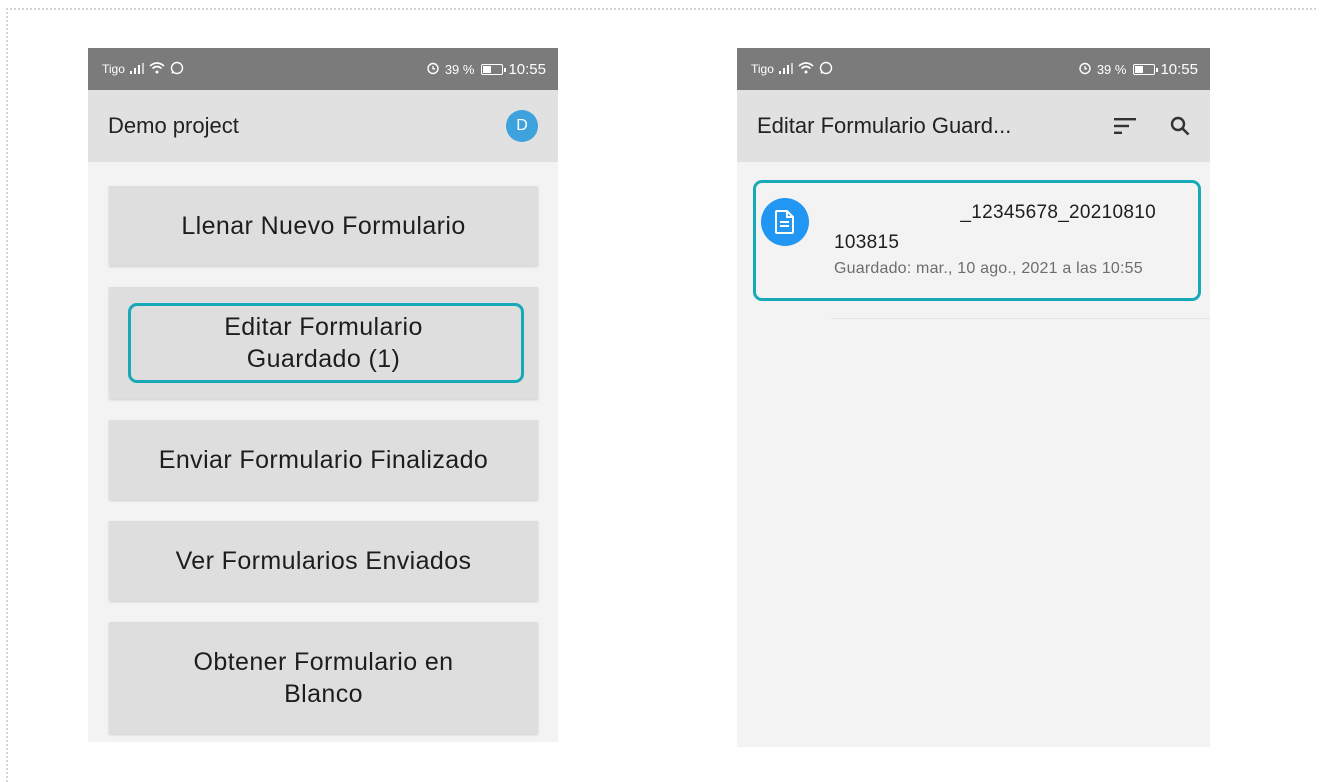 Image resolution: width=1320 pixels, height=782 pixels. I want to click on view-sent-forms-button: Ver Formularios Enviados, so click(323, 561).